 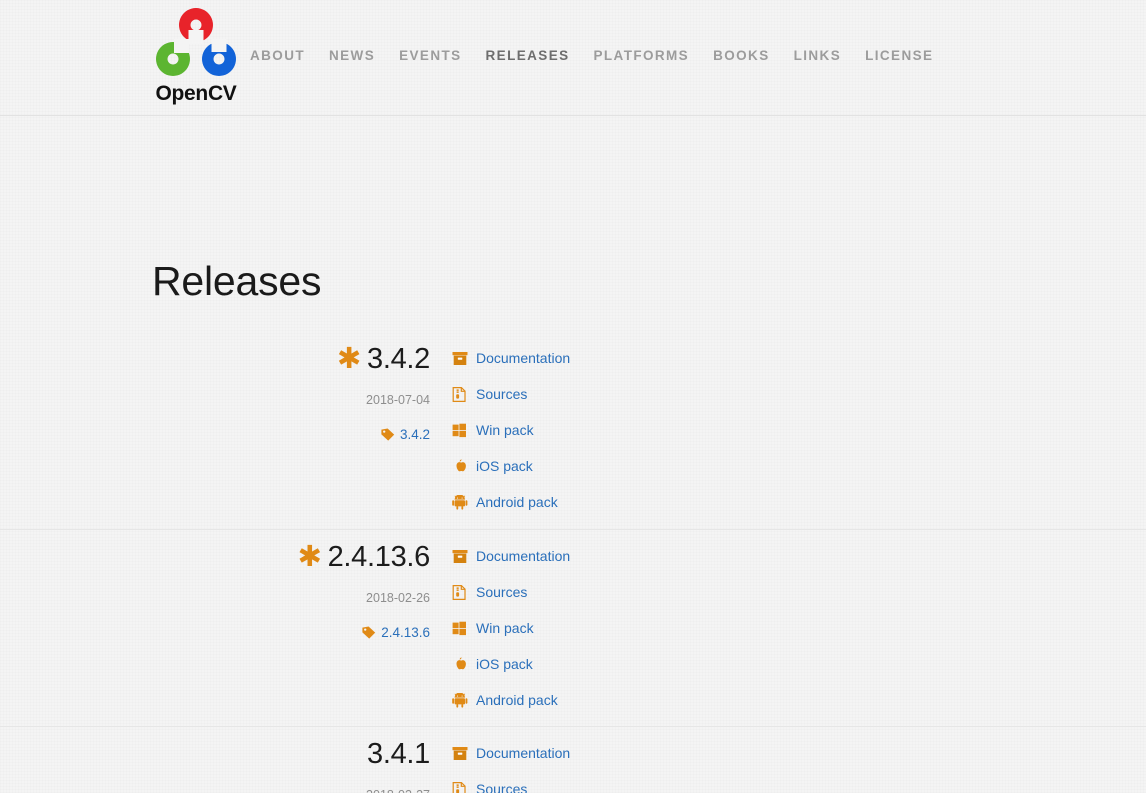 What do you see at coordinates (379, 557) in the screenshot?
I see `release-version: 2.4.13.6` at bounding box center [379, 557].